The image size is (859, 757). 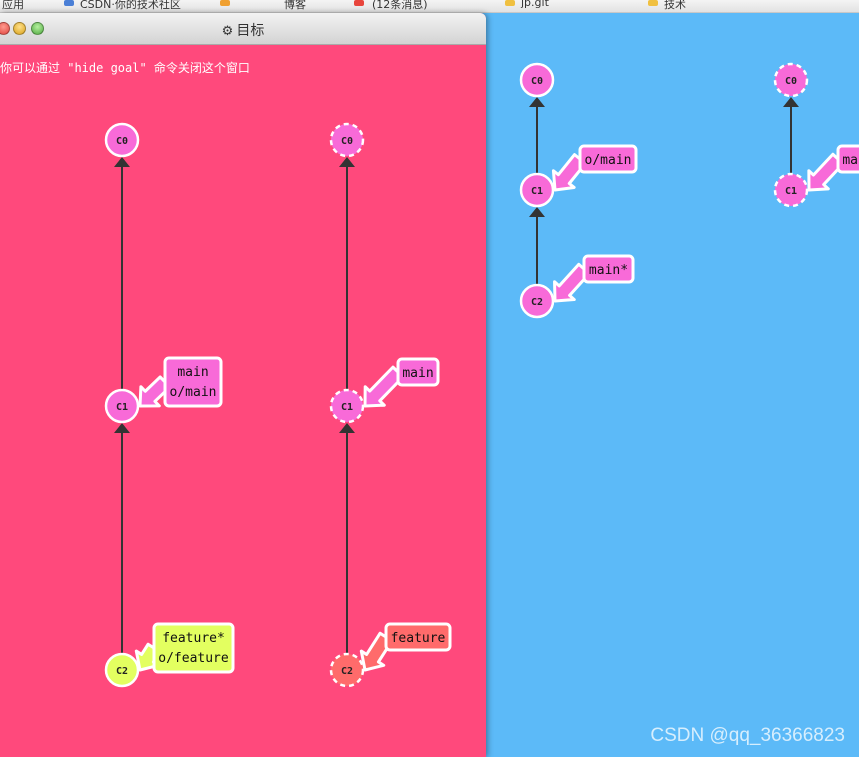 I want to click on current-local-commit-label: C0, so click(x=537, y=81).